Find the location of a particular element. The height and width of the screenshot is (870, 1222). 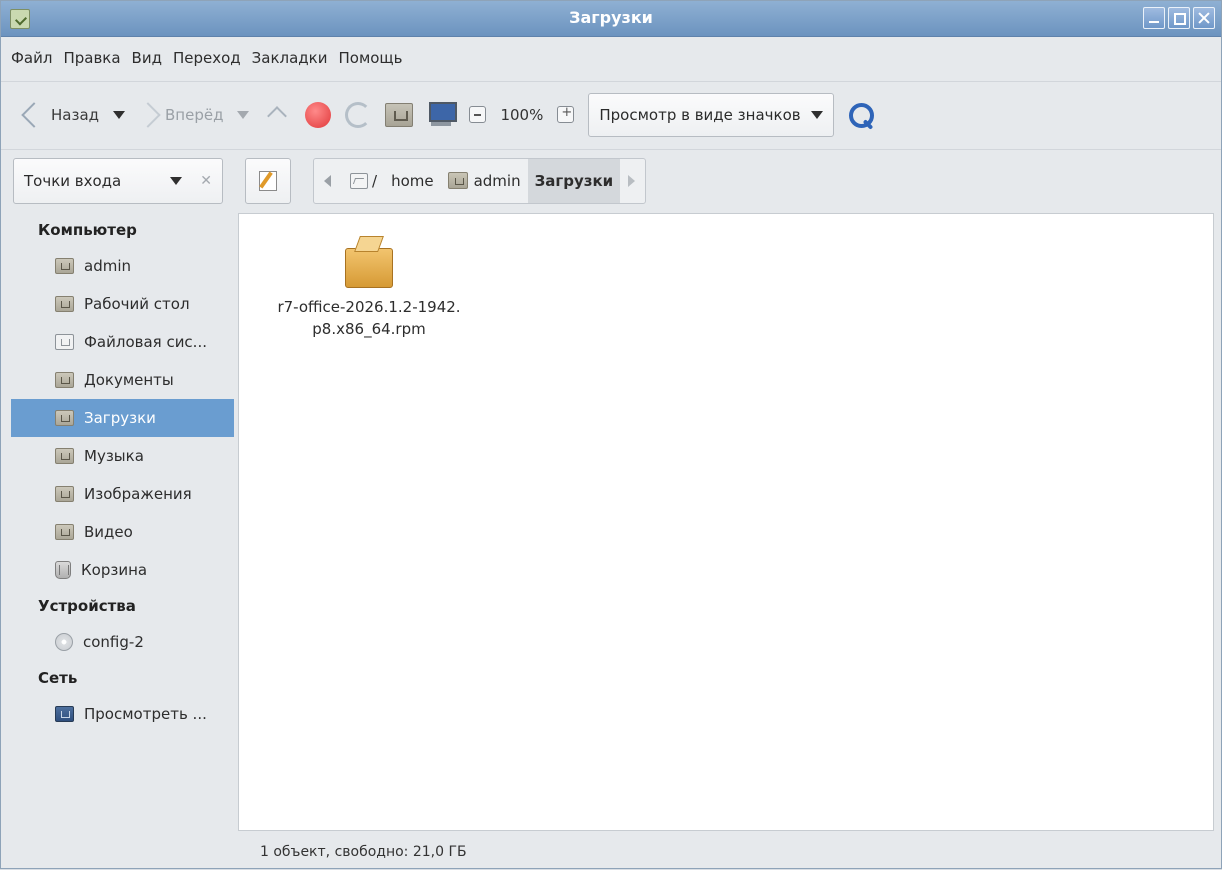

crumb-root: / is located at coordinates (363, 181).